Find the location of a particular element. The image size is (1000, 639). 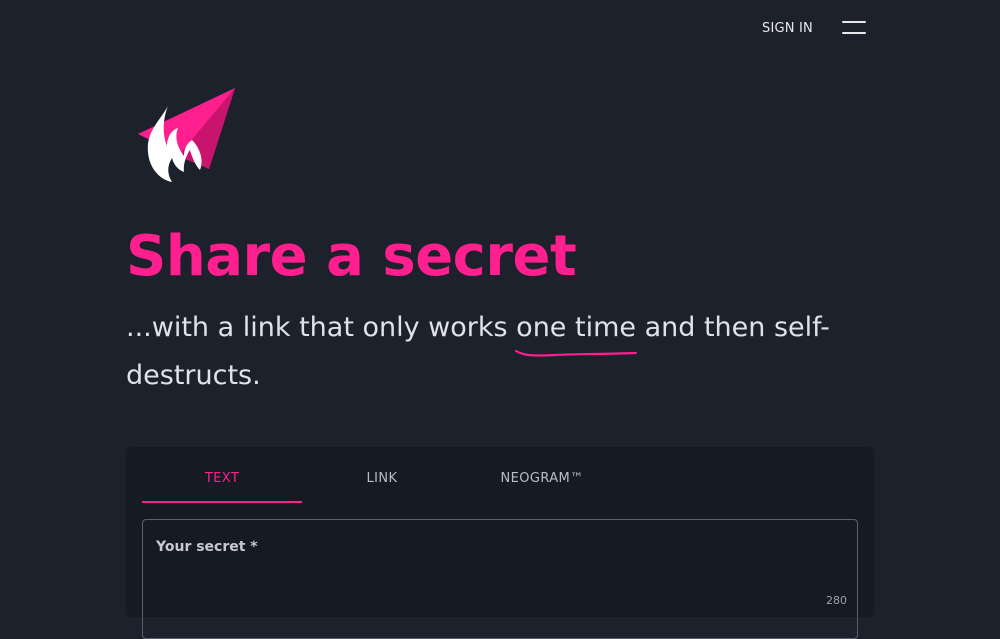

tab-text: TEXT is located at coordinates (222, 481).